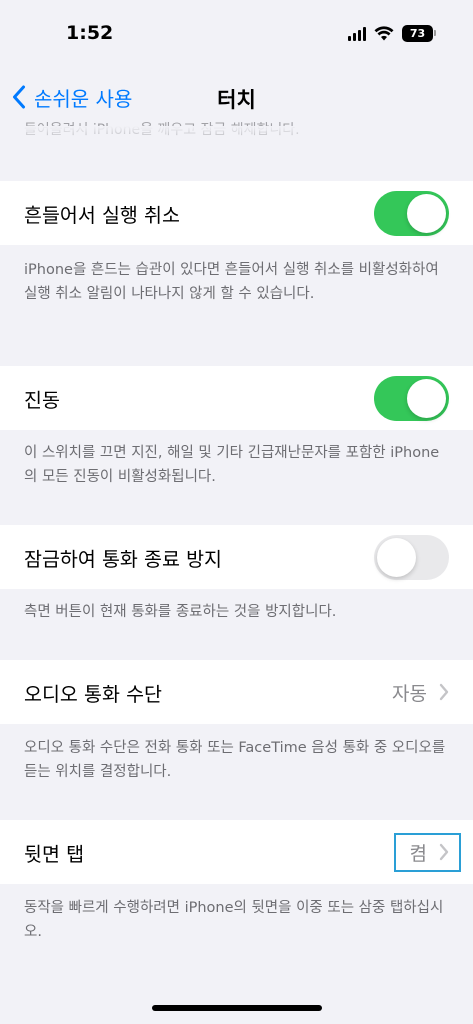 The height and width of the screenshot is (1024, 473). I want to click on battery-icon: 73, so click(419, 33).